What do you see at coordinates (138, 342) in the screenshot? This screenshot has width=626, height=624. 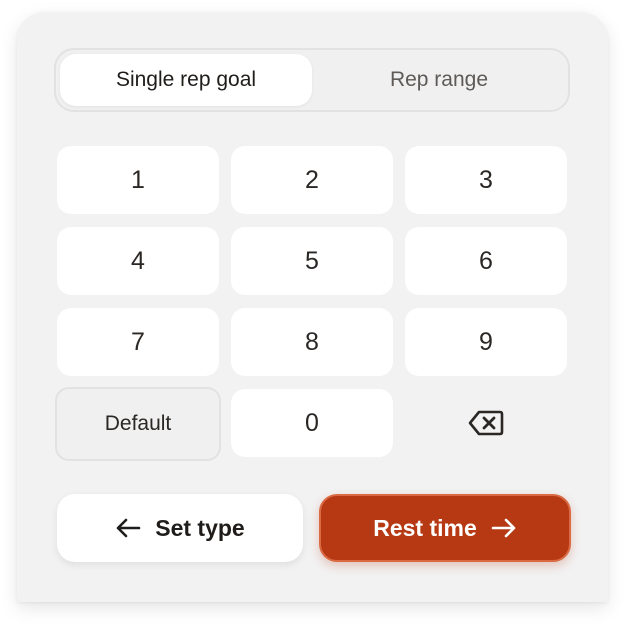 I see `key-7: 7` at bounding box center [138, 342].